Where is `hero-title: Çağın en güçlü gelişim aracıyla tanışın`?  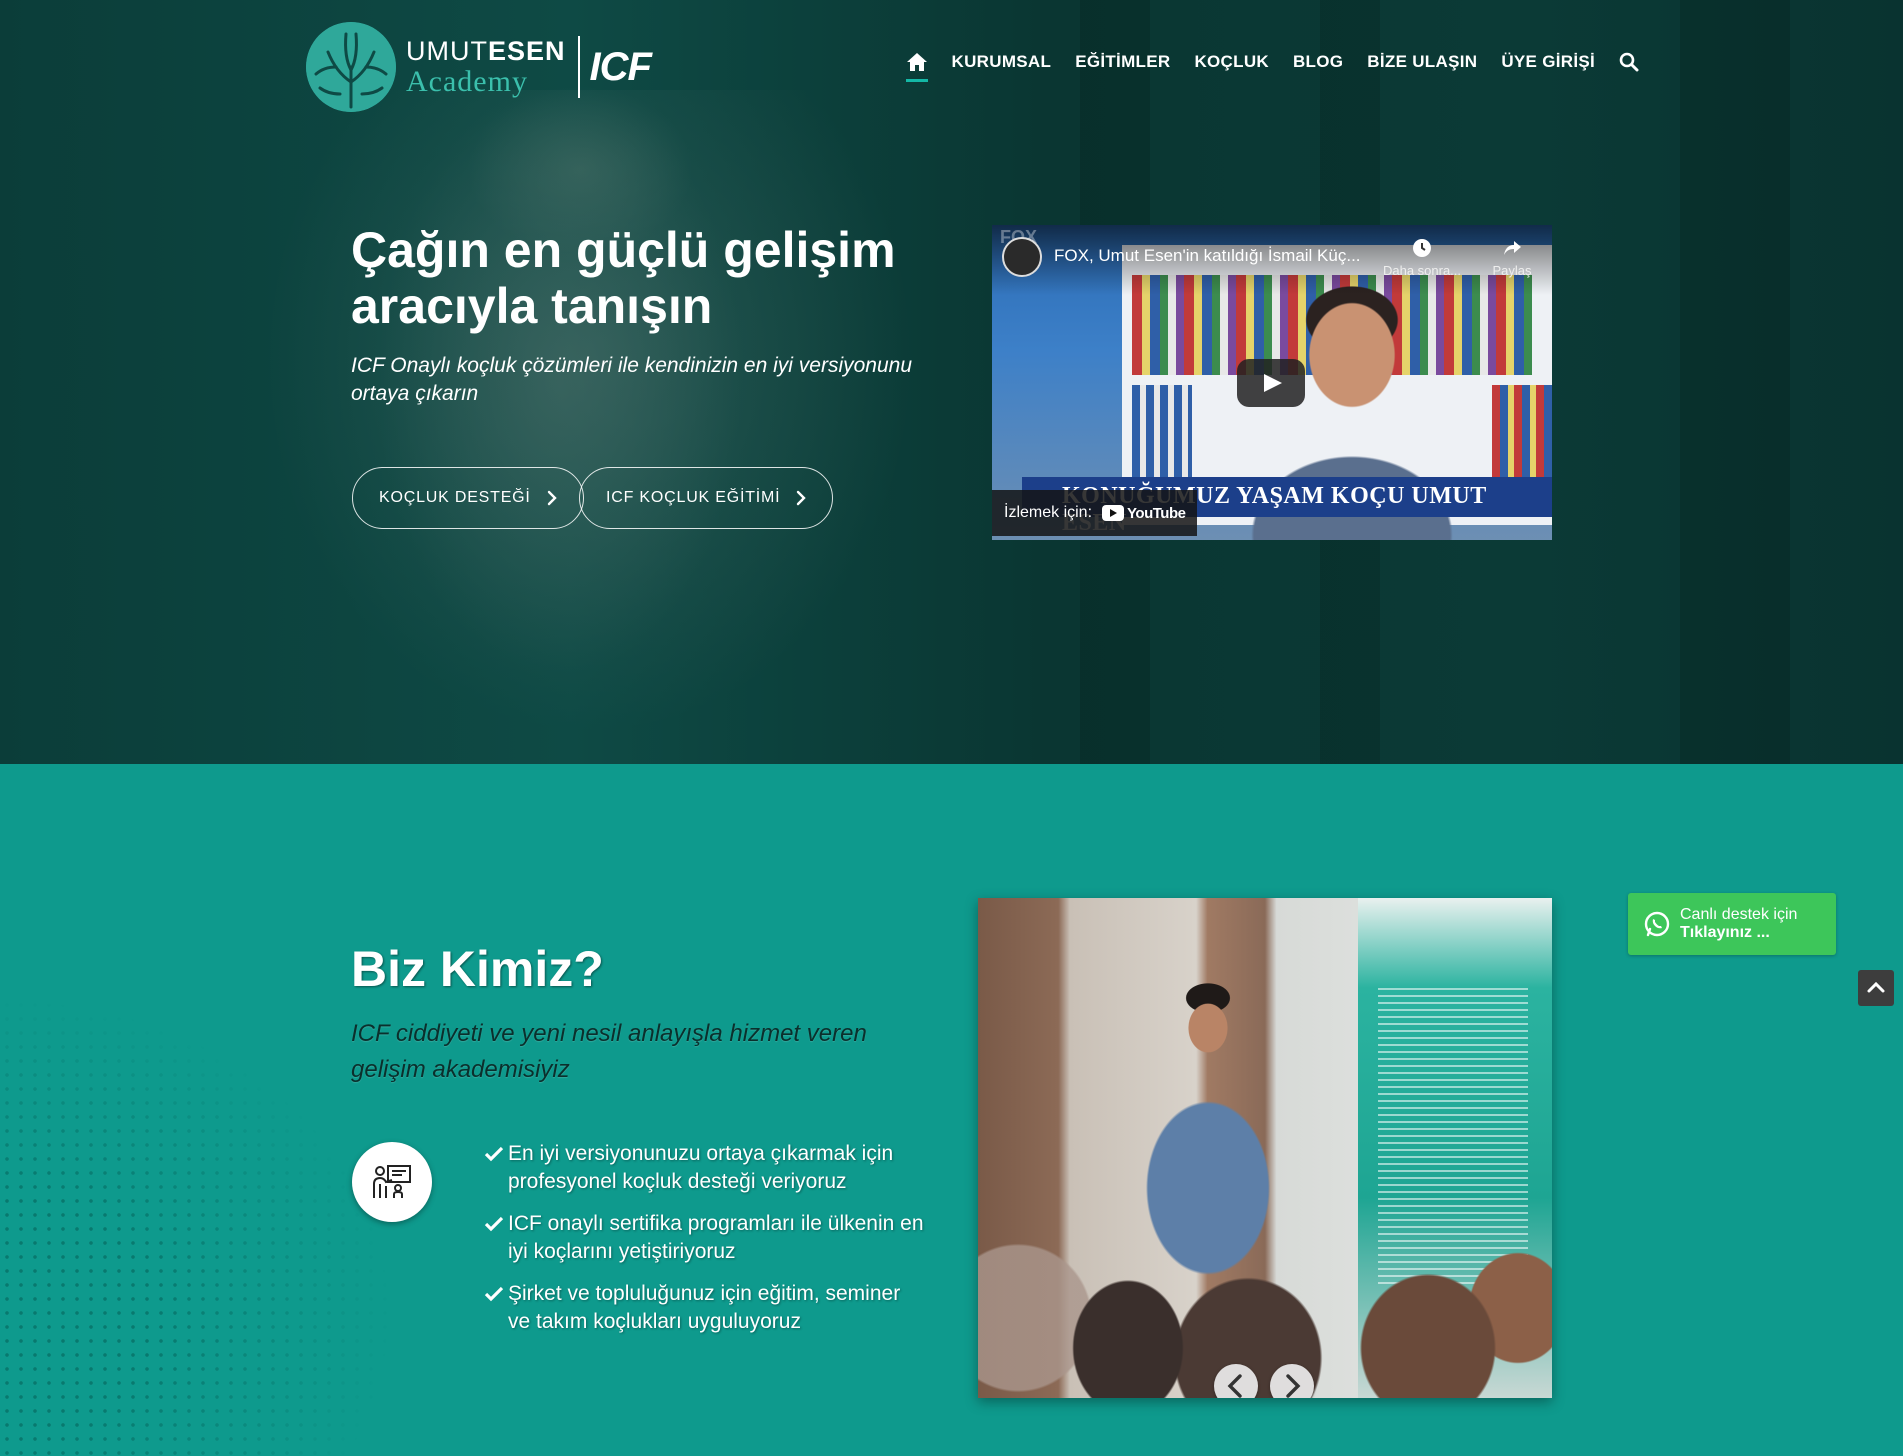 hero-title: Çağın en güçlü gelişim aracıyla tanışın is located at coordinates (623, 278).